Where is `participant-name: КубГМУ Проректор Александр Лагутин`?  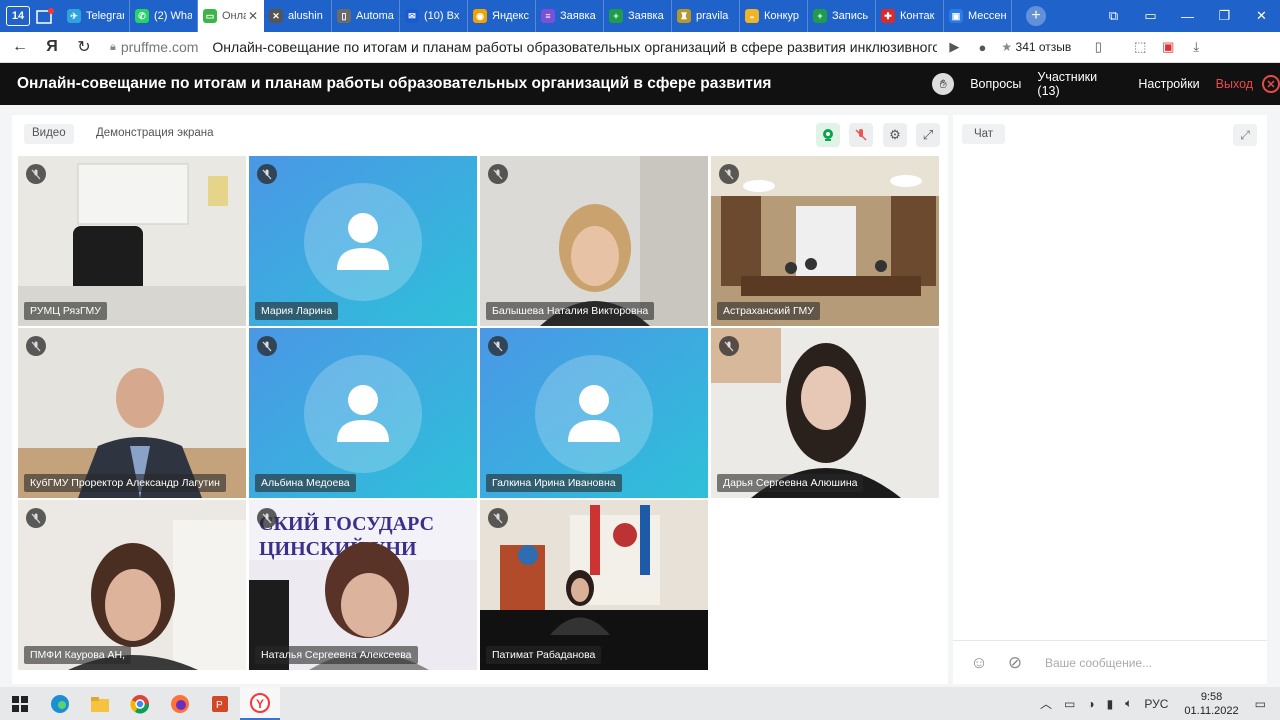 participant-name: КубГМУ Проректор Александр Лагутин is located at coordinates (125, 483).